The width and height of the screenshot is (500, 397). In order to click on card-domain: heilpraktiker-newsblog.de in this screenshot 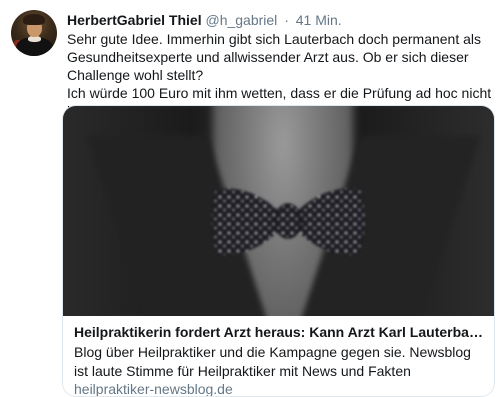, I will do `click(279, 388)`.